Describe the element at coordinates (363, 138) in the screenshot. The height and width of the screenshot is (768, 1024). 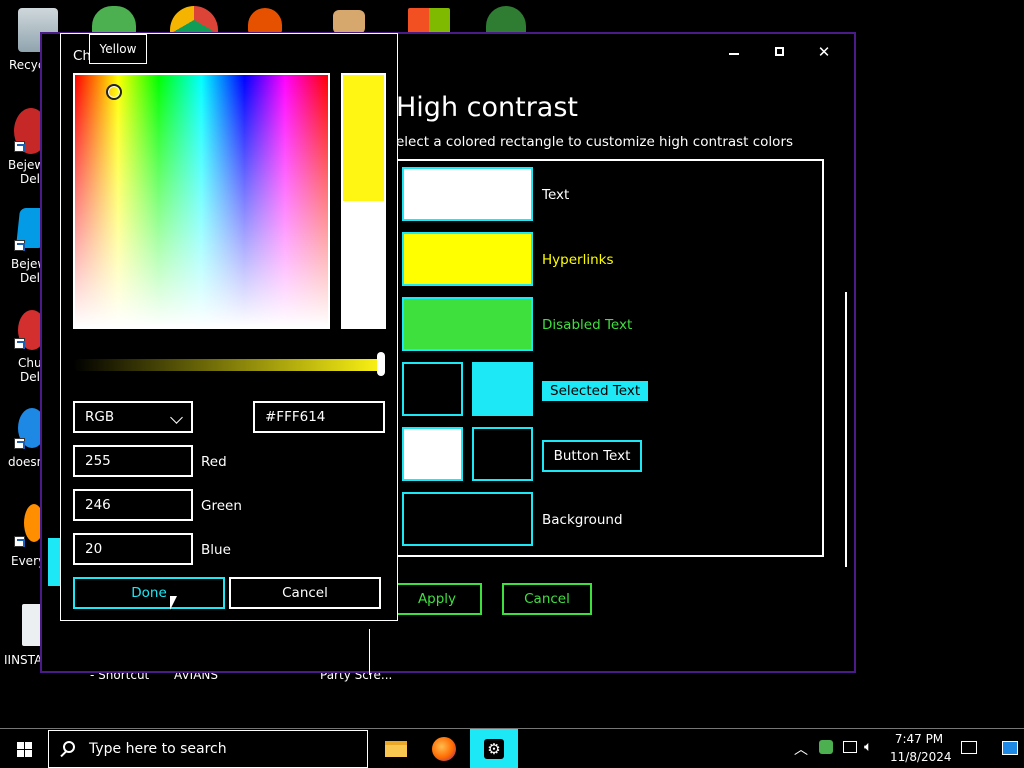
I see `selected-color-preview` at that location.